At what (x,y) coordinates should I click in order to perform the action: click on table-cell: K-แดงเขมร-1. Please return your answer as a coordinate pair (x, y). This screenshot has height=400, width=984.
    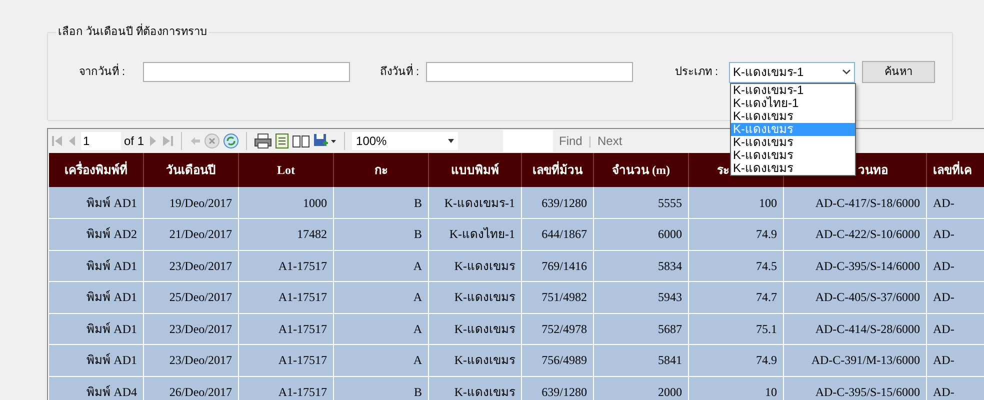
    Looking at the image, I should click on (475, 202).